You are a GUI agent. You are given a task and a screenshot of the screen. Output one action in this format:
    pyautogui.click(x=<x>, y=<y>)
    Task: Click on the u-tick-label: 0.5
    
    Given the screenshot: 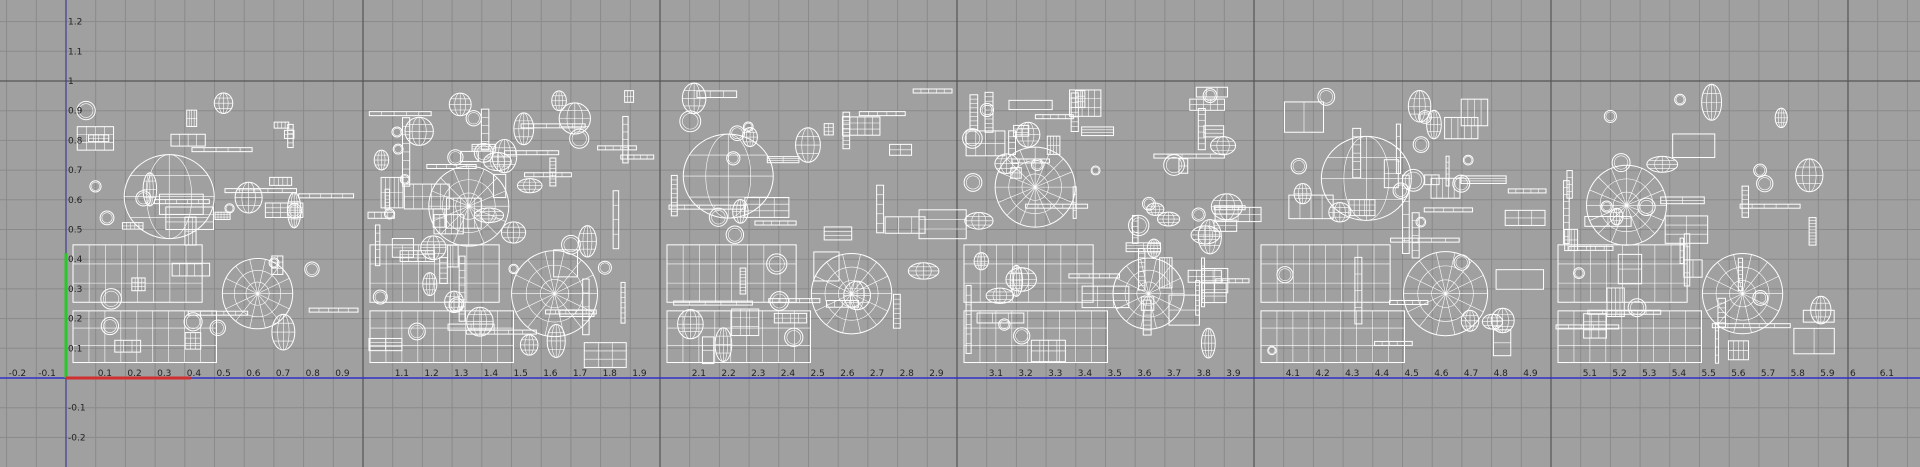 What is the action you would take?
    pyautogui.click(x=224, y=374)
    